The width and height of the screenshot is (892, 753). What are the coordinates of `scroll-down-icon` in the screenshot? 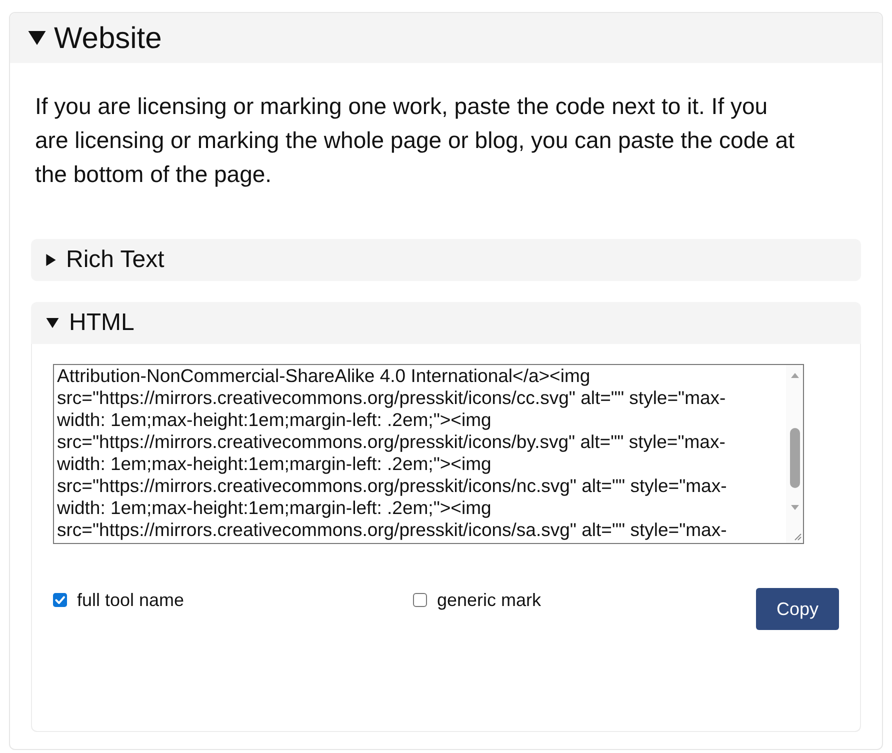 It's located at (794, 507).